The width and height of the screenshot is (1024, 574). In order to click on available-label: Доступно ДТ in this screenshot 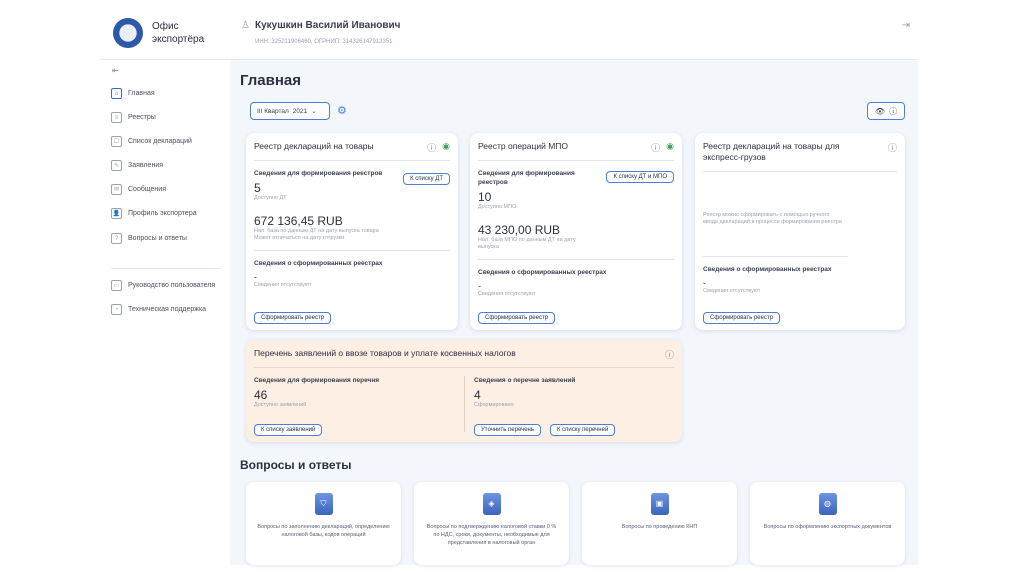, I will do `click(270, 198)`.